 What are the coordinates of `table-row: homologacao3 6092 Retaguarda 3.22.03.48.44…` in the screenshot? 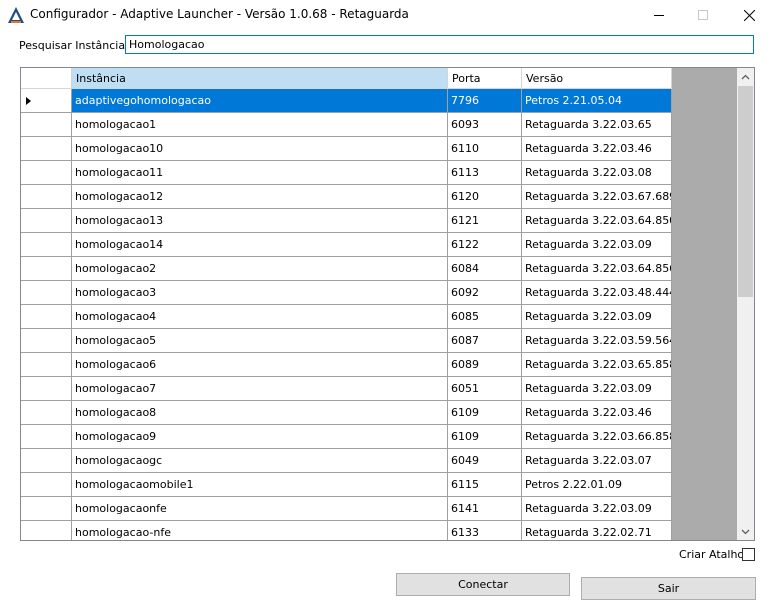 It's located at (346, 293).